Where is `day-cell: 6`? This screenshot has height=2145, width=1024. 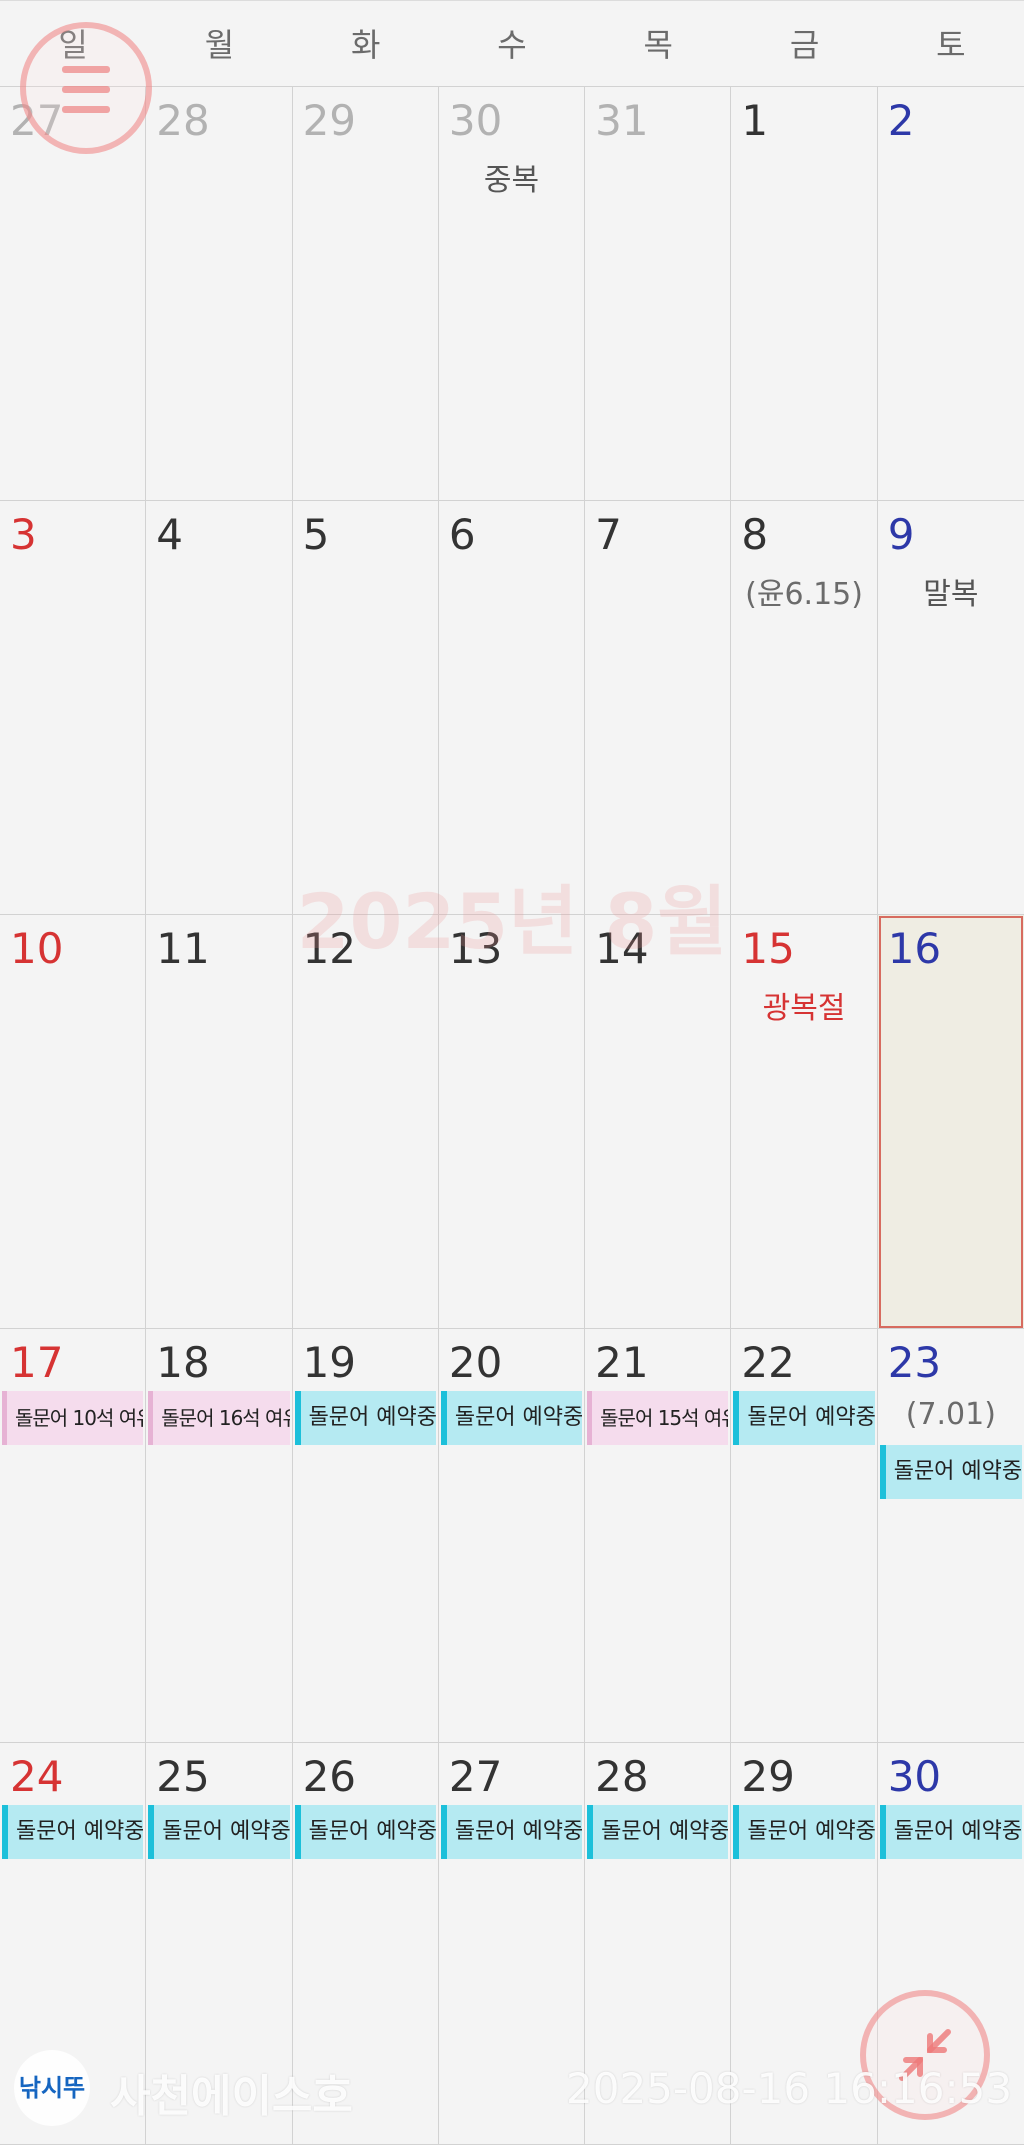 day-cell: 6 is located at coordinates (512, 708).